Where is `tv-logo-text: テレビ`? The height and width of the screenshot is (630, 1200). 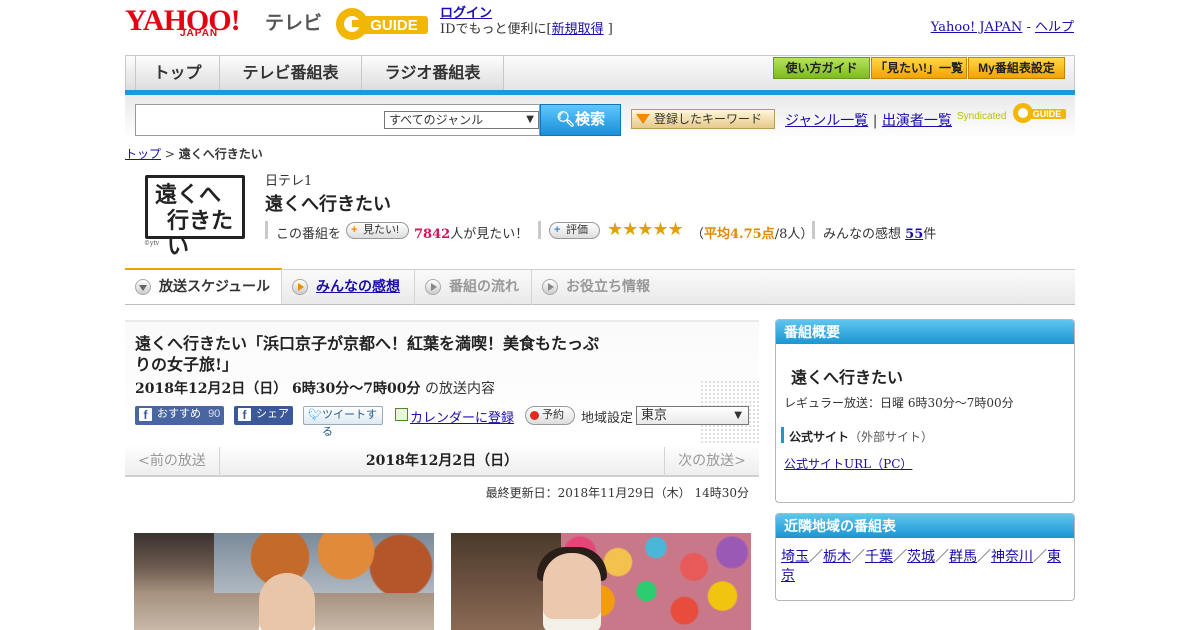 tv-logo-text: テレビ is located at coordinates (293, 21).